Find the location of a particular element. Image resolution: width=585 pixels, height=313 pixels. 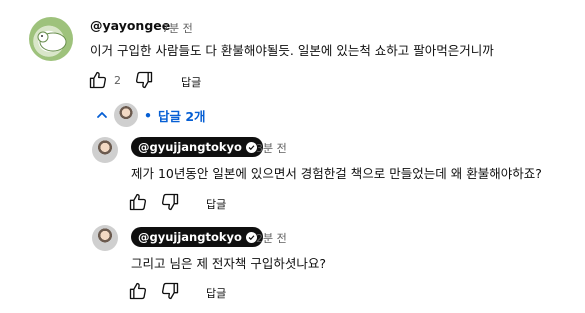

avatar-illustration is located at coordinates (52, 41).